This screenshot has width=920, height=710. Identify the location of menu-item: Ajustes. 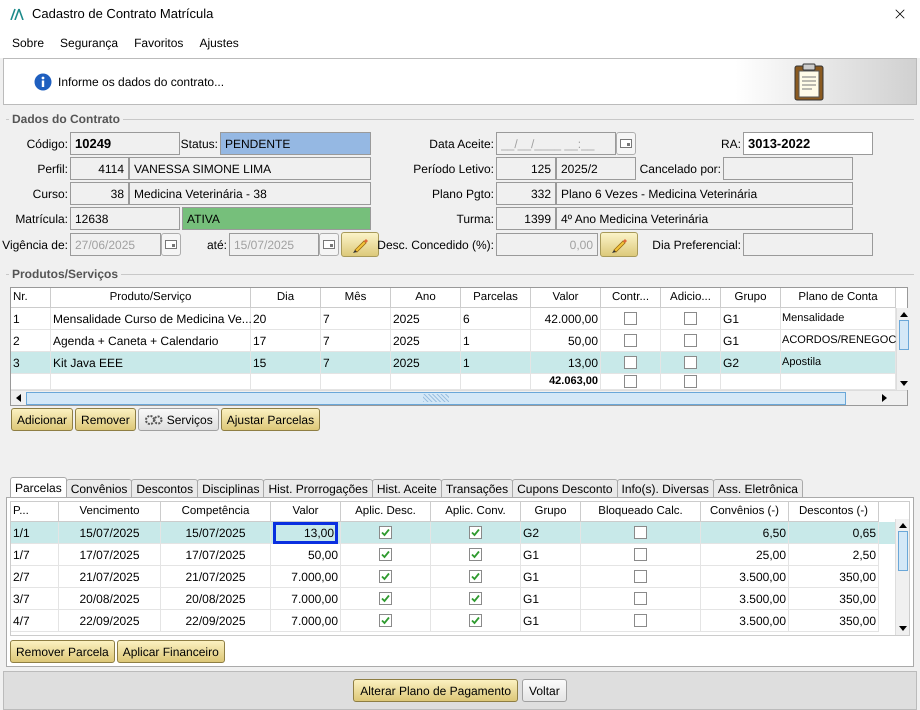
(219, 43).